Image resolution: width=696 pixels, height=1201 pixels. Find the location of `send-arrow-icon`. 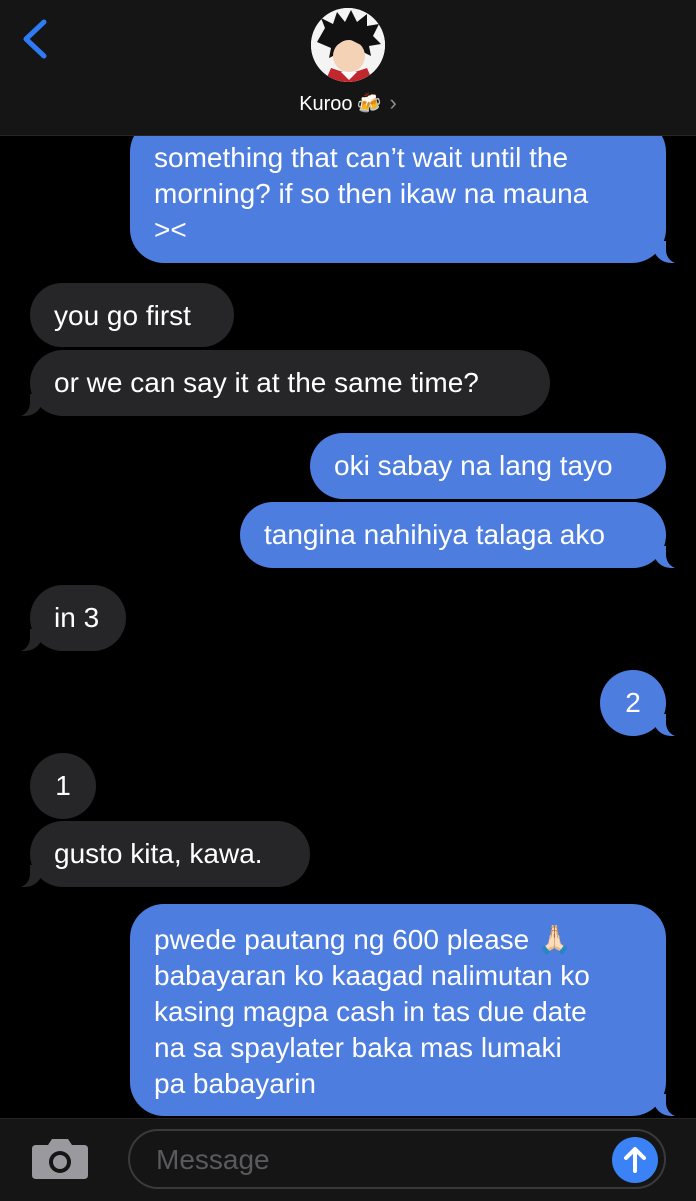

send-arrow-icon is located at coordinates (635, 1160).